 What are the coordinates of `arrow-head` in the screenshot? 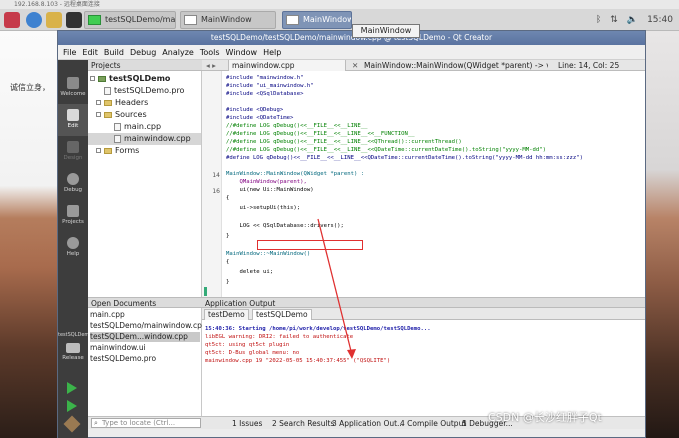 It's located at (351, 354).